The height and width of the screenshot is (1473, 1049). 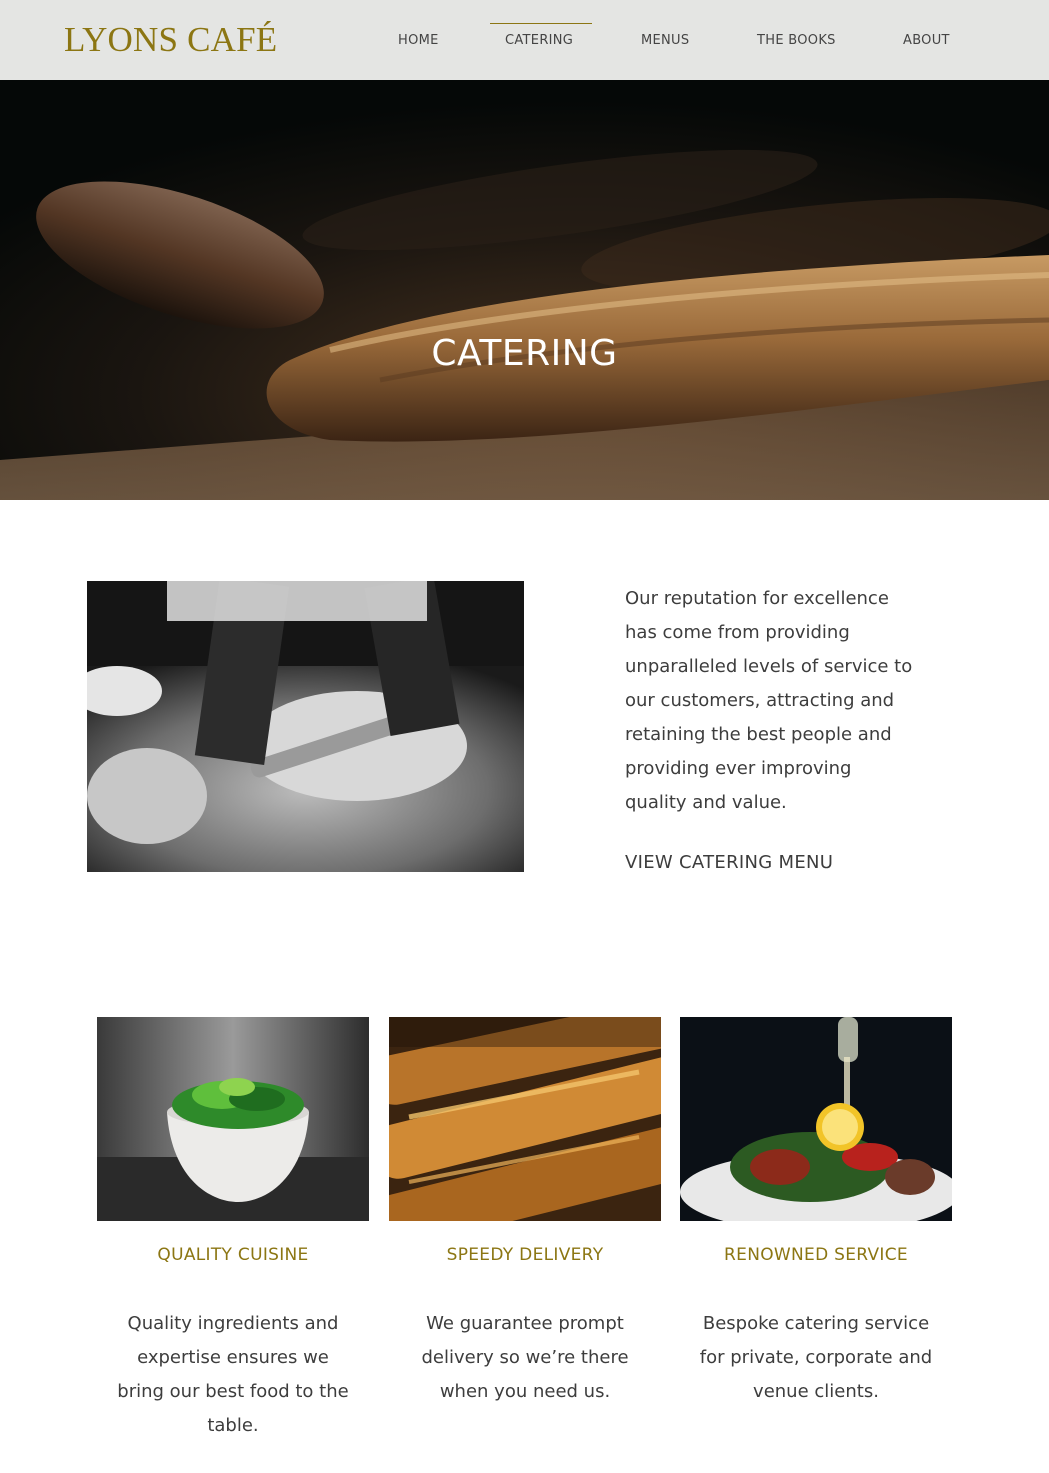 What do you see at coordinates (305, 726) in the screenshot?
I see `chef-rolling-dough-image` at bounding box center [305, 726].